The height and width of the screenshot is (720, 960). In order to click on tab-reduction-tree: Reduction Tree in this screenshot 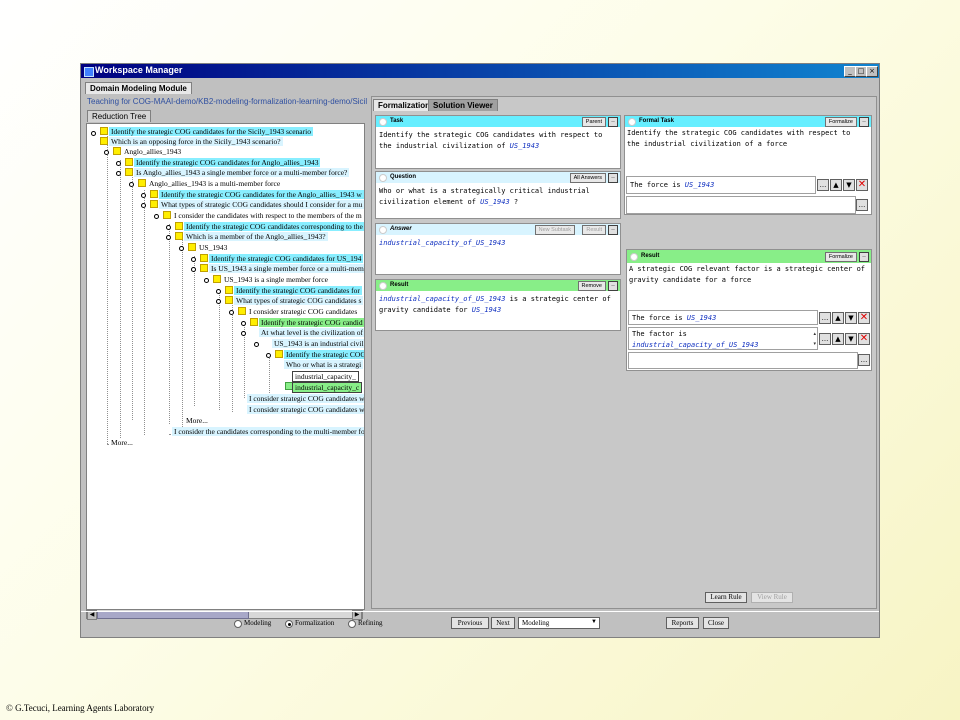, I will do `click(119, 116)`.